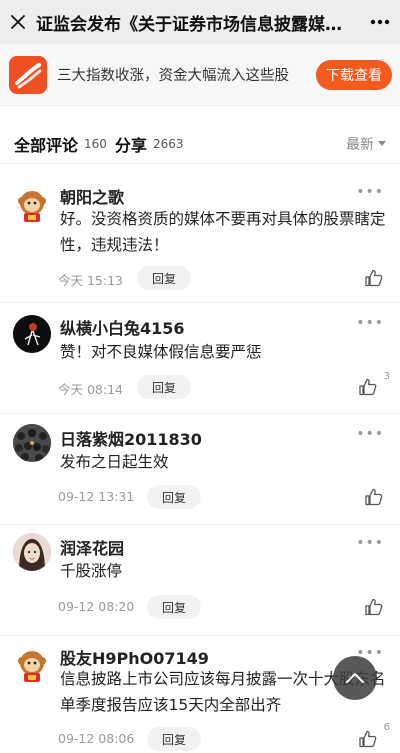 The image size is (400, 753). Describe the element at coordinates (200, 144) in the screenshot. I see `comments-header: 全部评论 160 分享 2663 最新` at that location.